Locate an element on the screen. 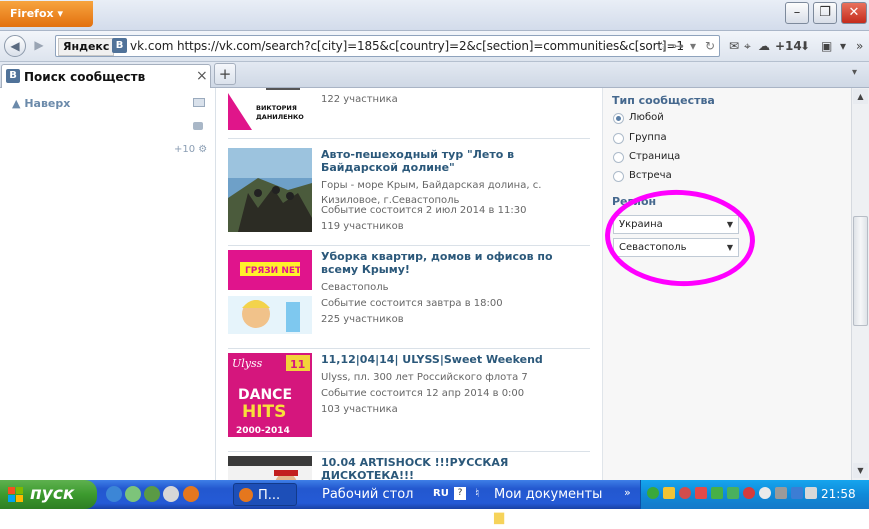  location-icon: ⌖ is located at coordinates (747, 46).